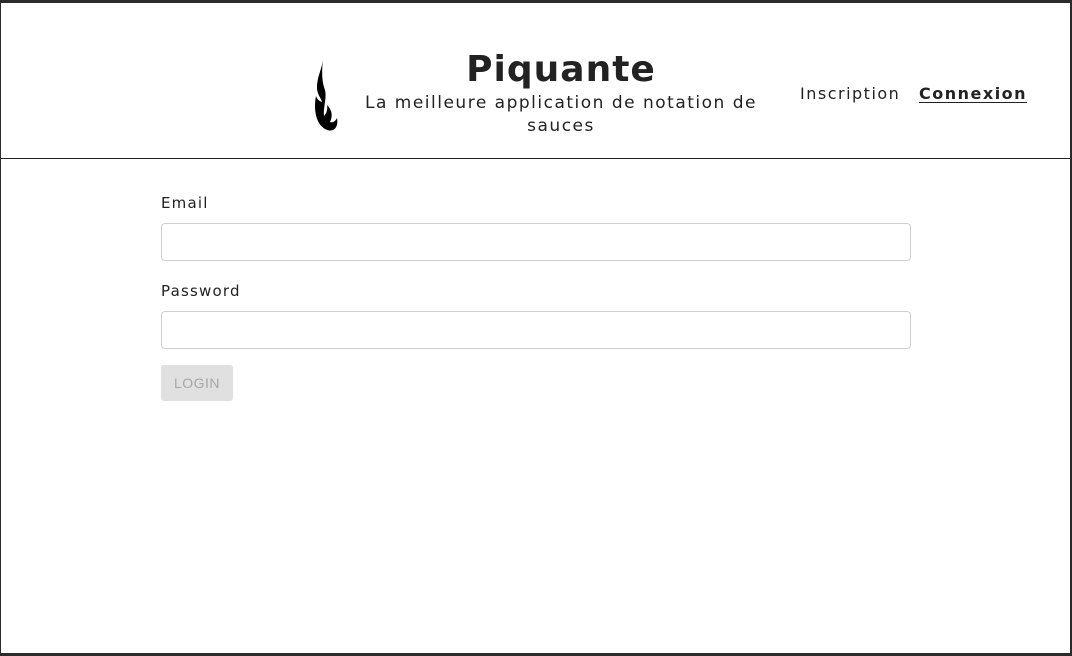 The image size is (1072, 656). What do you see at coordinates (973, 93) in the screenshot?
I see `nav-login-link: Connexion` at bounding box center [973, 93].